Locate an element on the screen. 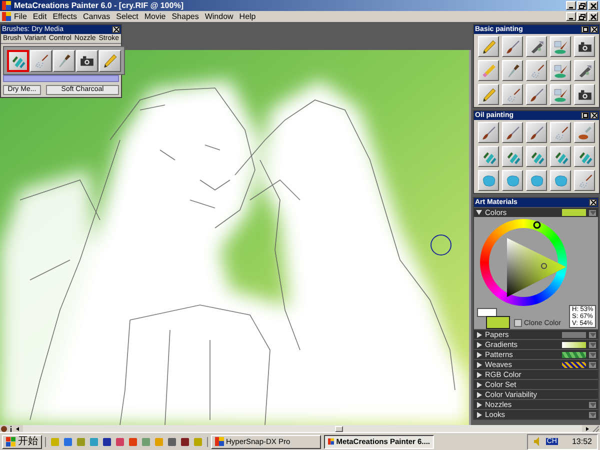  pencil-eraser-icon is located at coordinates (488, 70).